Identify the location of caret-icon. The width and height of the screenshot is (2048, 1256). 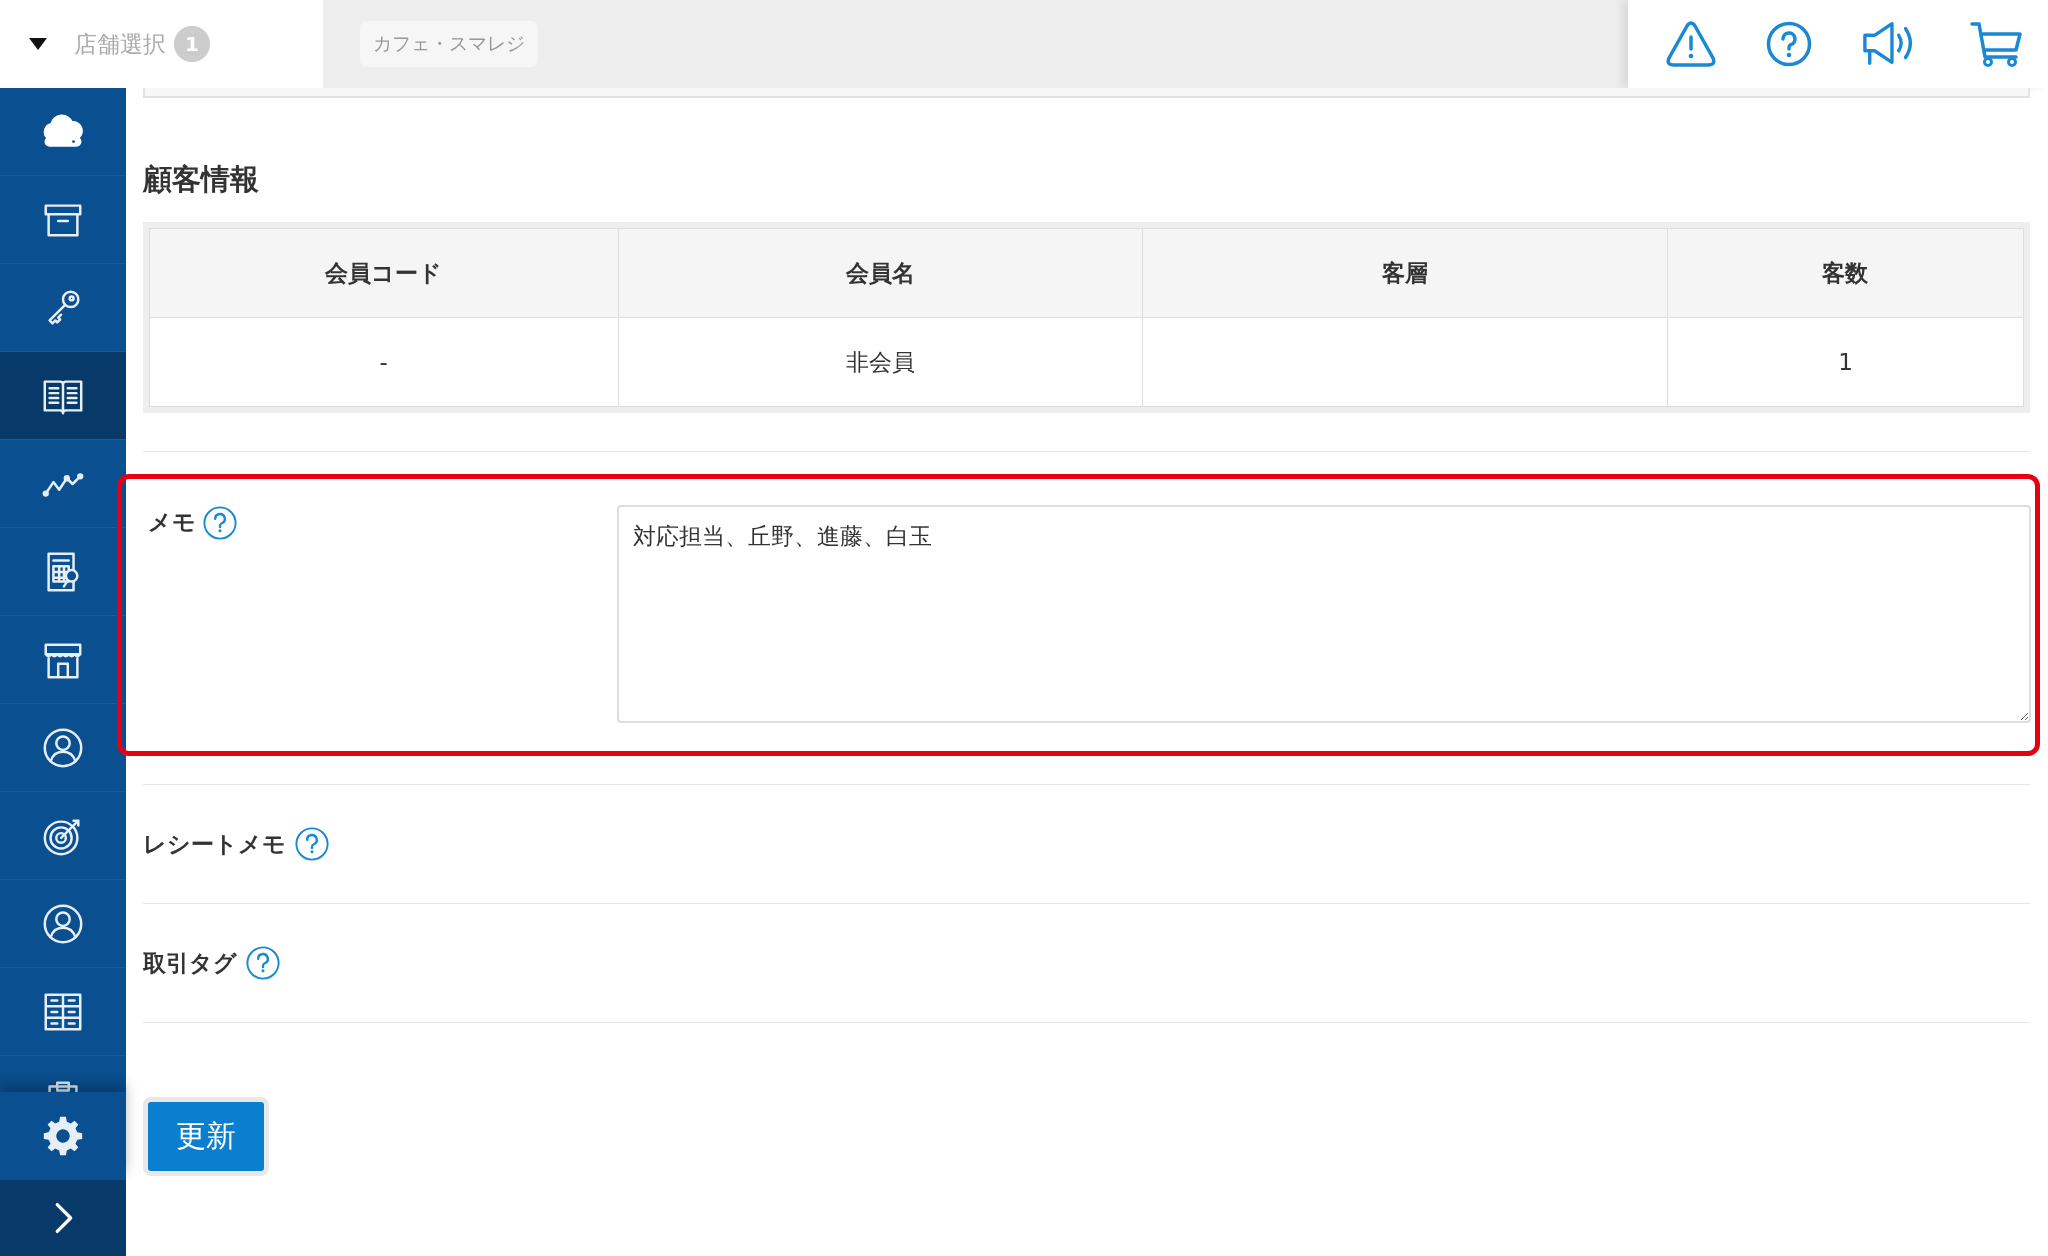
(38, 44).